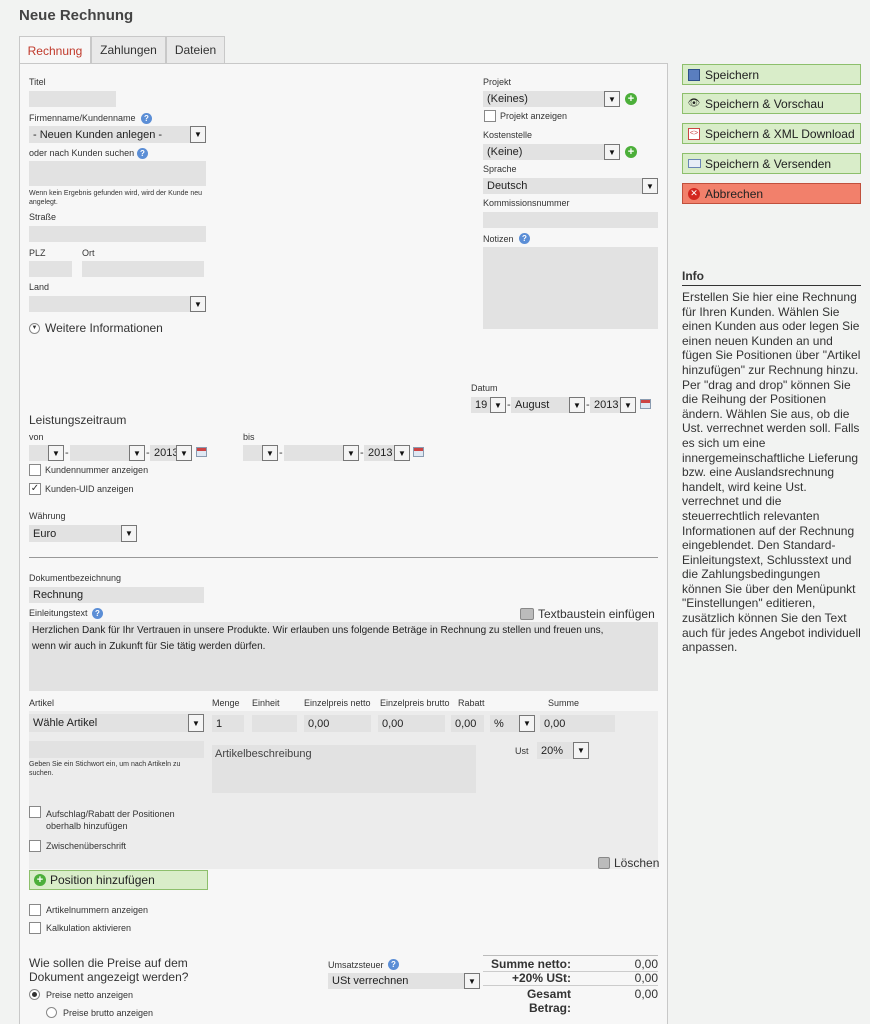  What do you see at coordinates (128, 49) in the screenshot?
I see `tab-zahlungen: Zahlungen` at bounding box center [128, 49].